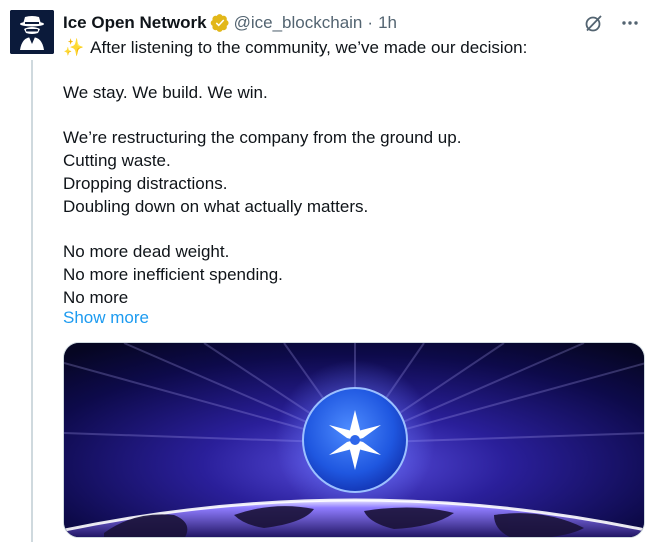 Image resolution: width=655 pixels, height=542 pixels. I want to click on text-line: Dropping distractions., so click(145, 183).